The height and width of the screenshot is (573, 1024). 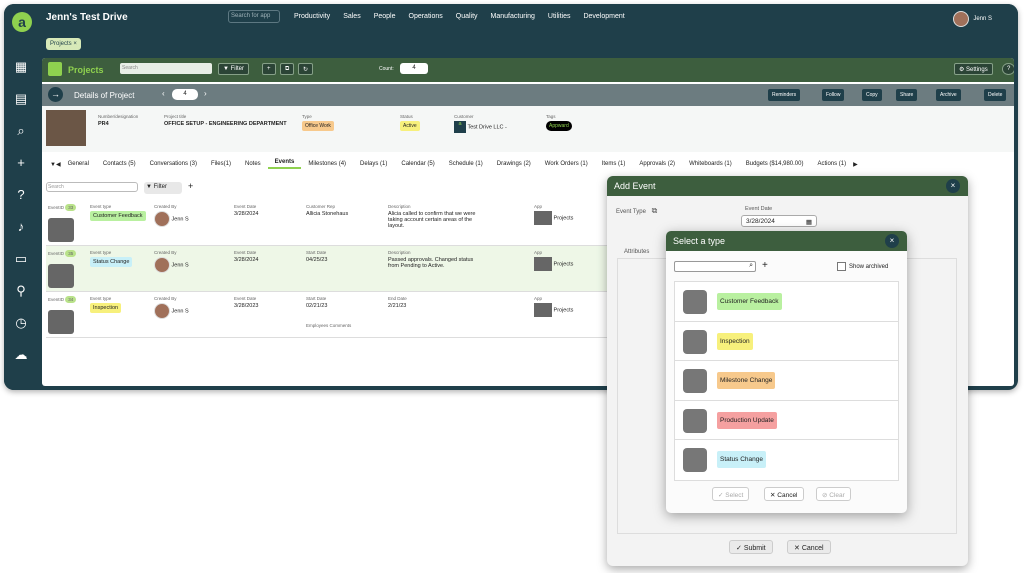 I want to click on tab-events: Events, so click(x=284, y=164).